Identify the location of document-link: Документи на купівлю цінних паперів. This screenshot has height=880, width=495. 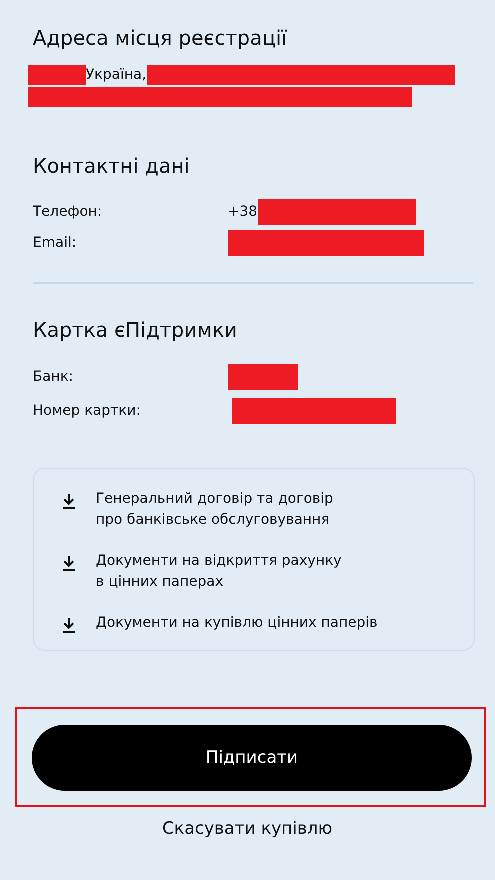
(237, 623).